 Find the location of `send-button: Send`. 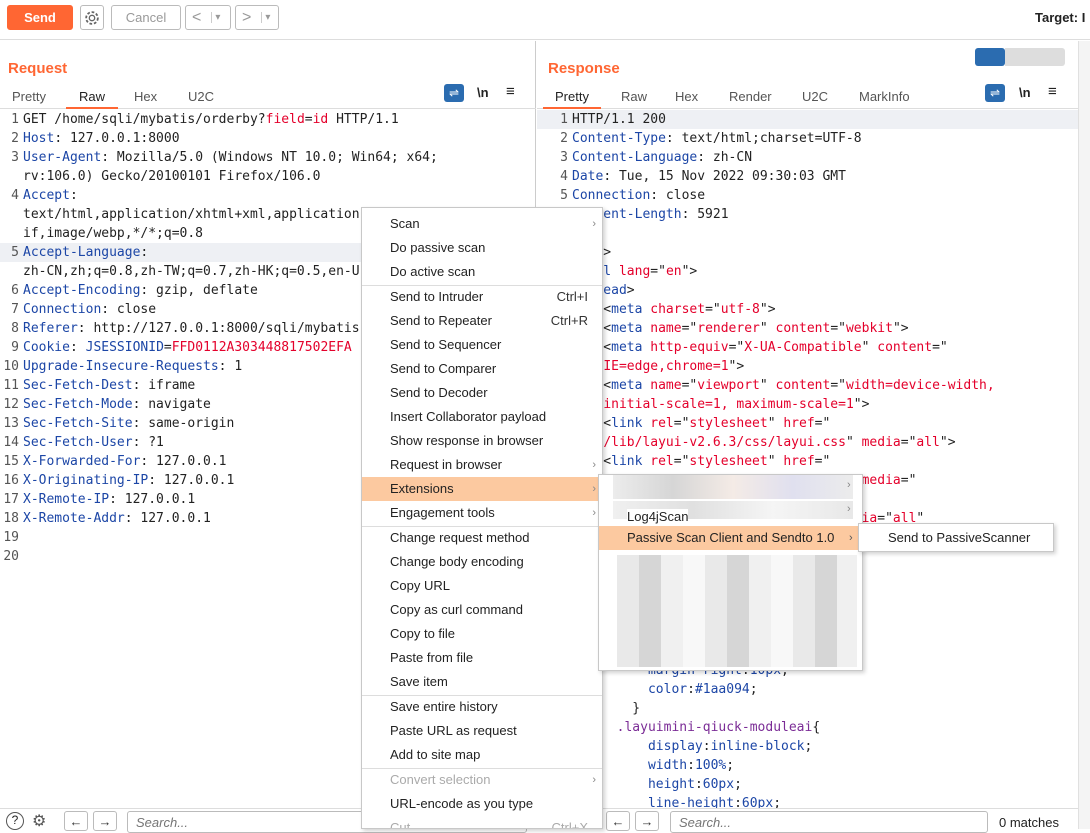

send-button: Send is located at coordinates (40, 17).